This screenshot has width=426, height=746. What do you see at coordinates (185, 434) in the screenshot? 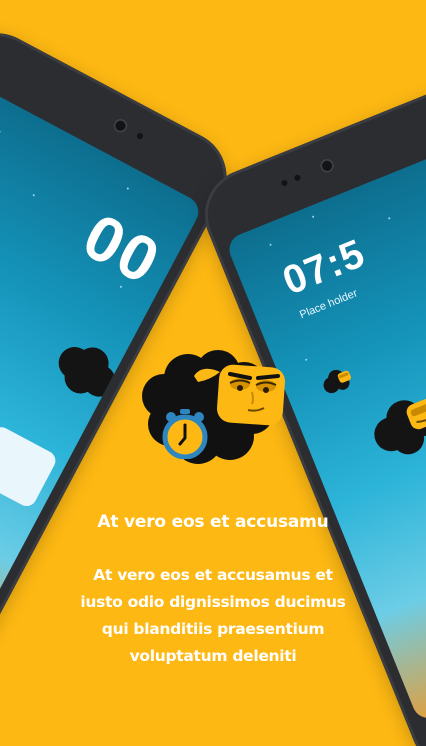
I see `alarm-clock-icon` at bounding box center [185, 434].